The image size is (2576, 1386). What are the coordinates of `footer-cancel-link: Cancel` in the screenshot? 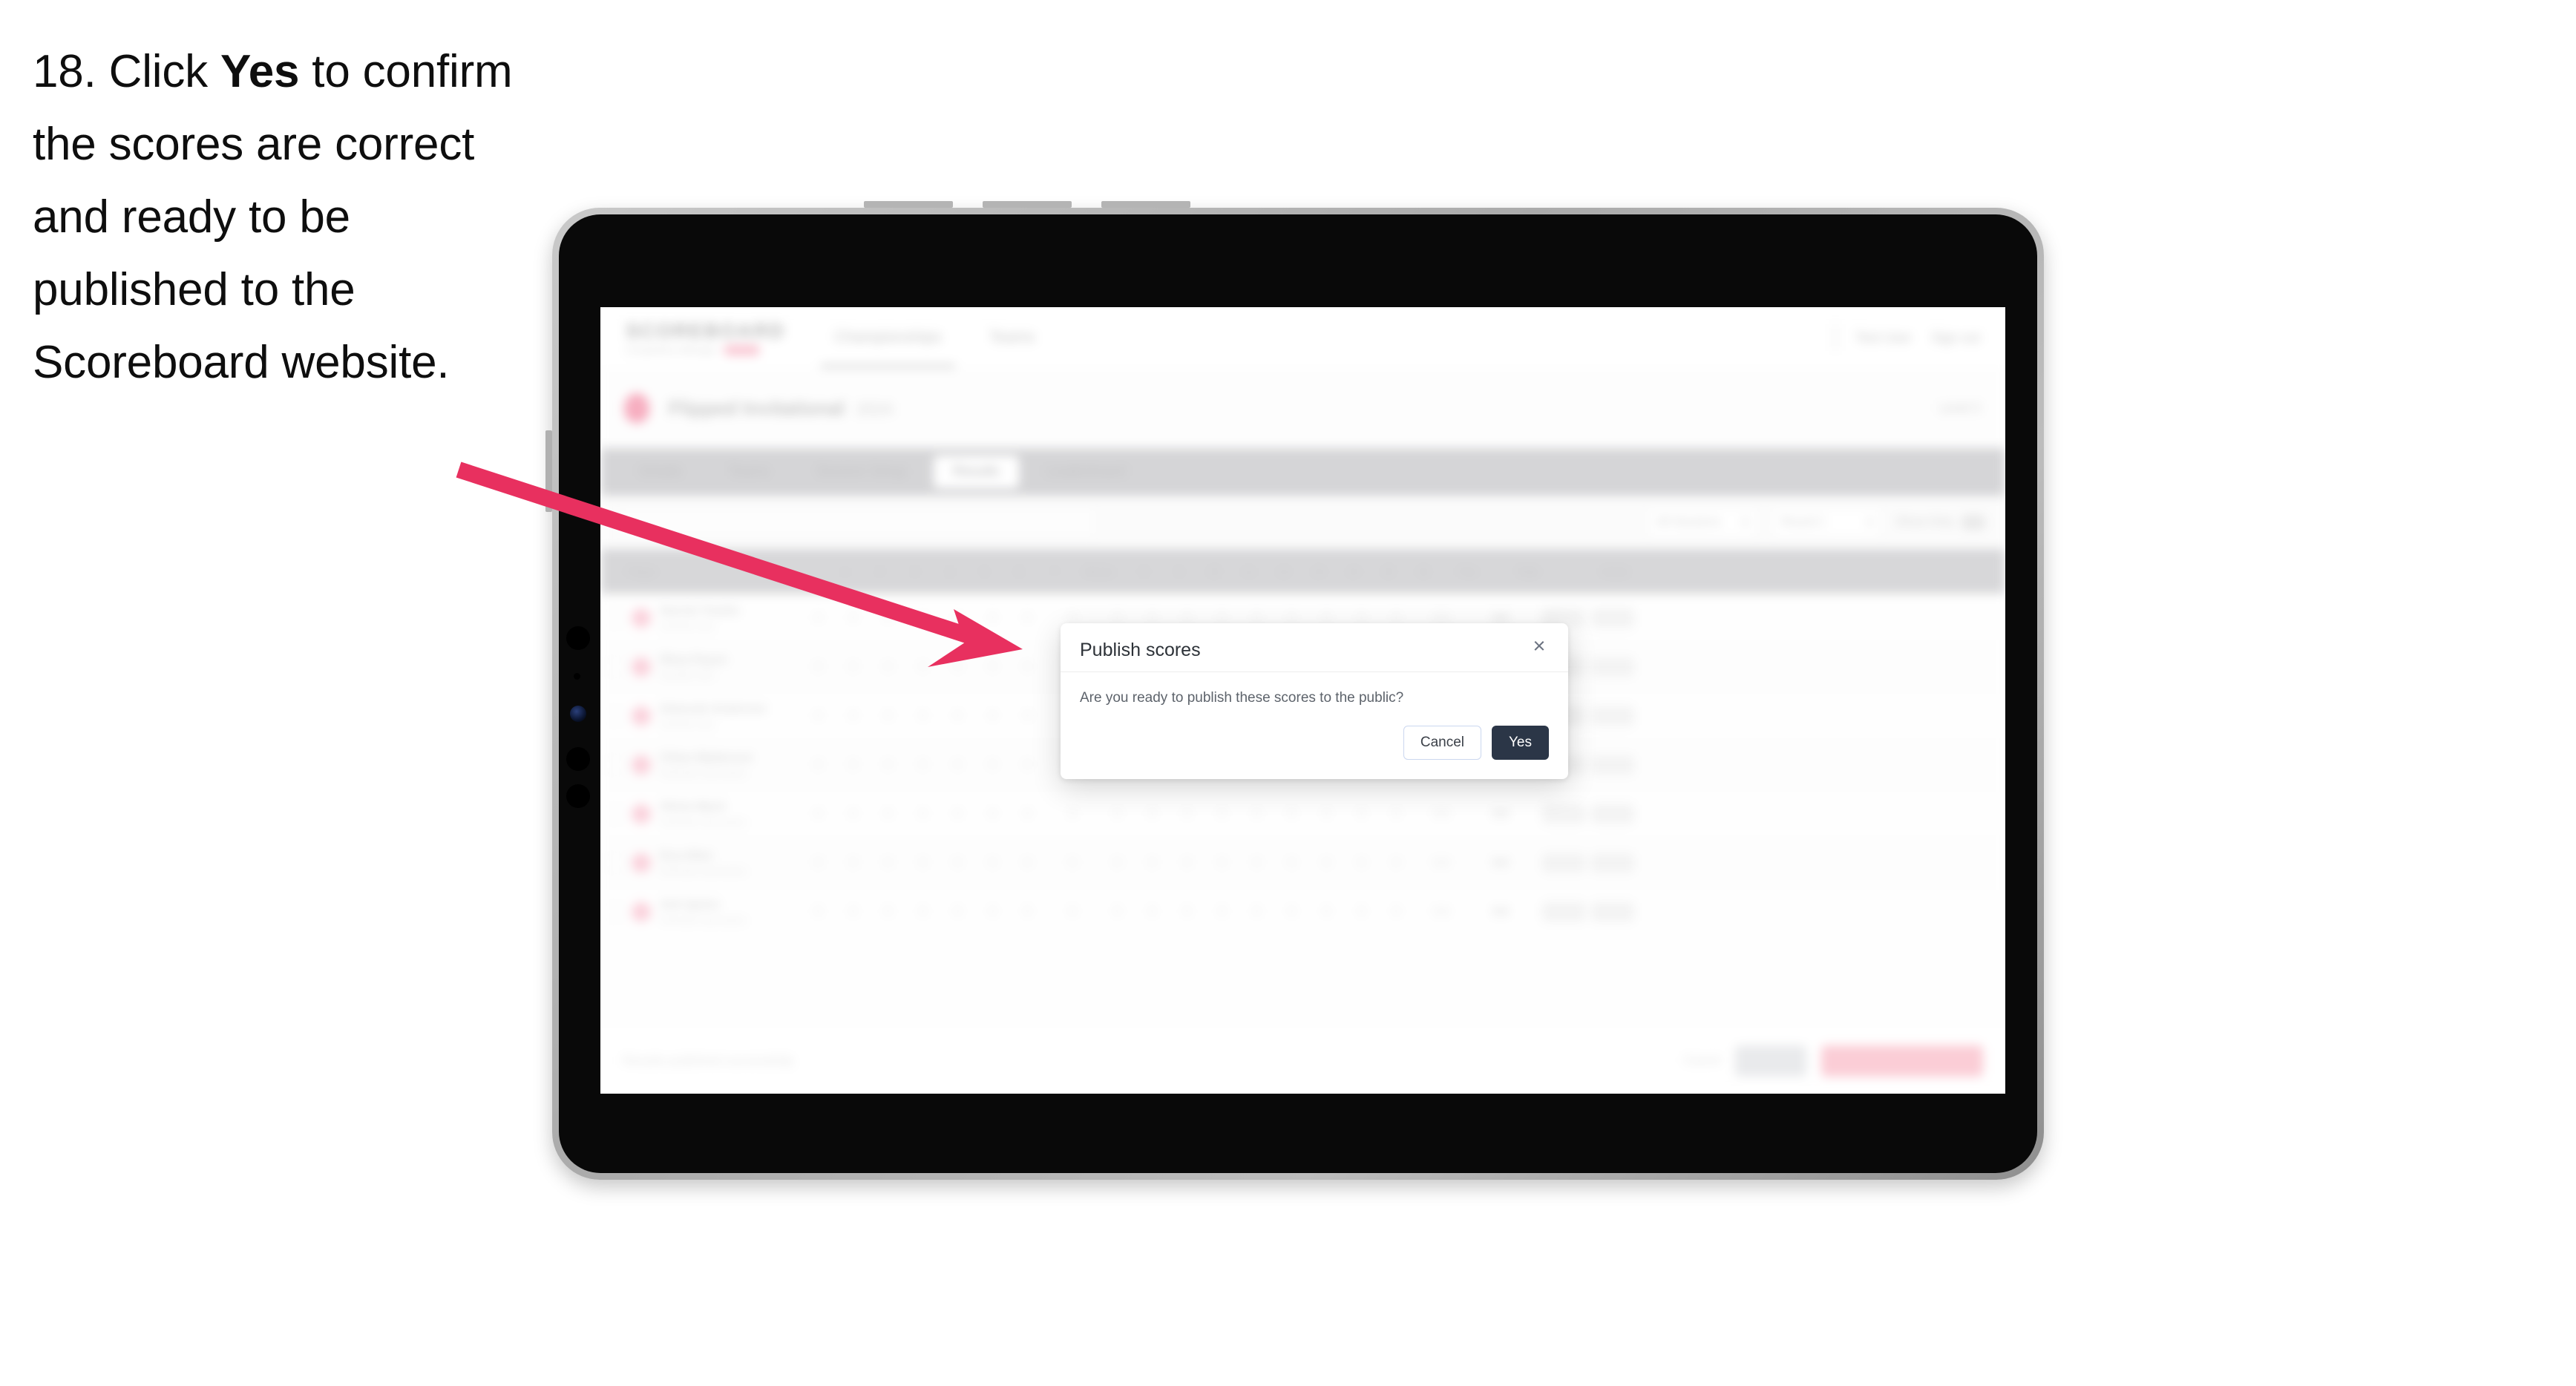 It's located at (1702, 1061).